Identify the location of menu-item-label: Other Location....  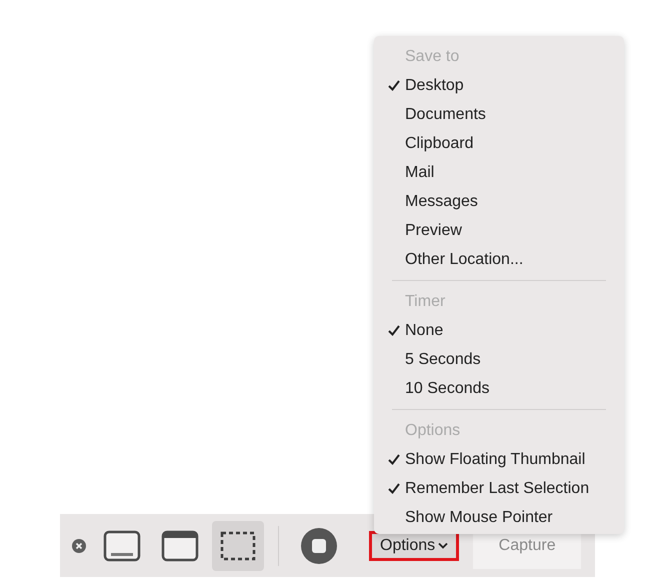
(464, 259).